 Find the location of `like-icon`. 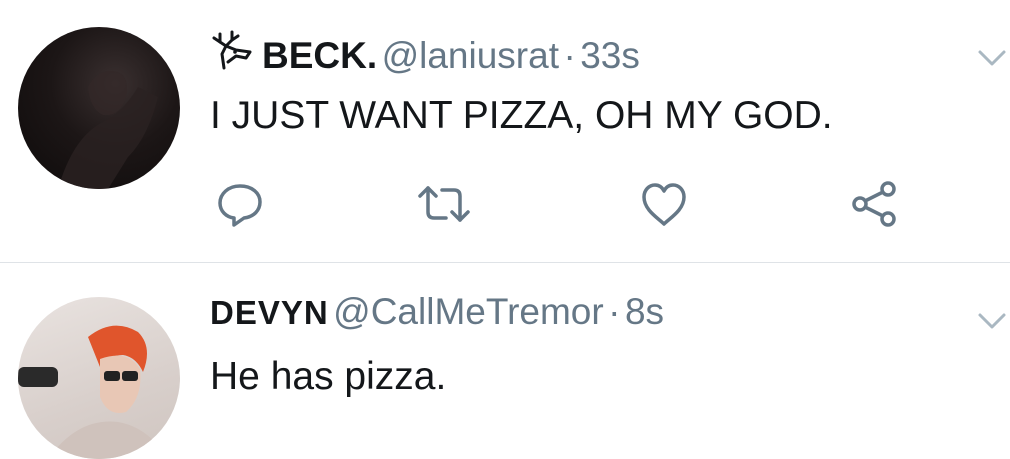

like-icon is located at coordinates (664, 204).